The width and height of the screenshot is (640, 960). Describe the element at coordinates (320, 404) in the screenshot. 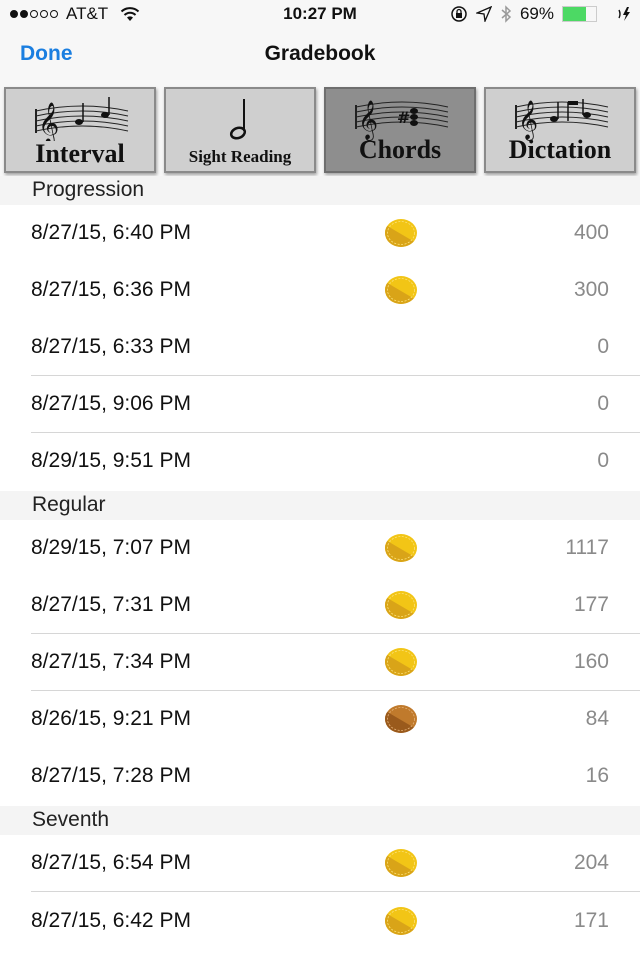

I see `list-item: 8/27/15, 9:06 PM 0` at that location.